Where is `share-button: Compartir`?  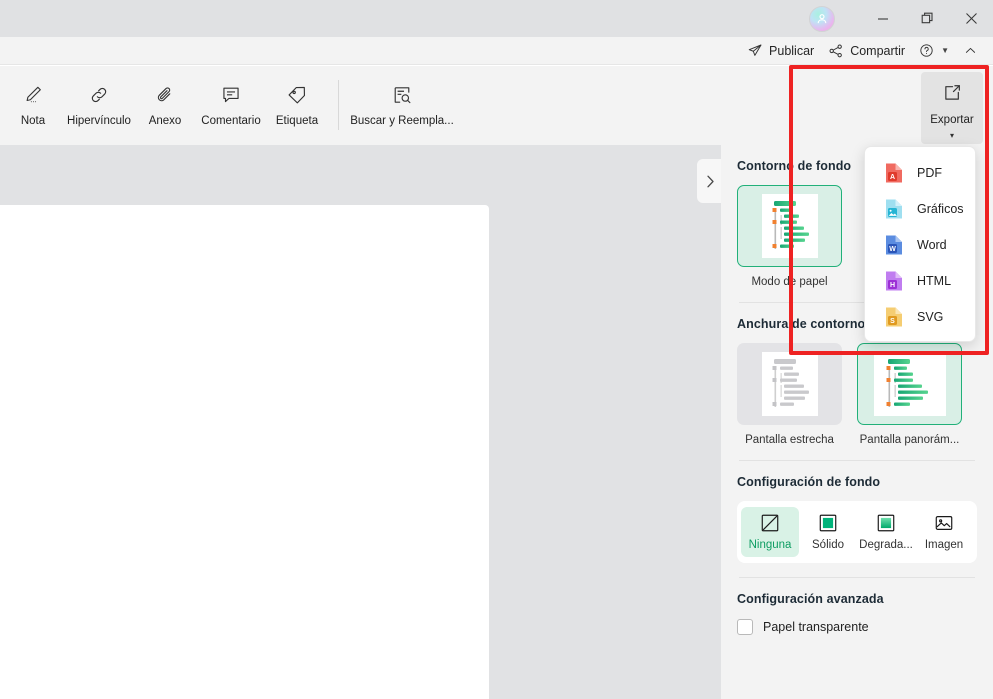 share-button: Compartir is located at coordinates (866, 51).